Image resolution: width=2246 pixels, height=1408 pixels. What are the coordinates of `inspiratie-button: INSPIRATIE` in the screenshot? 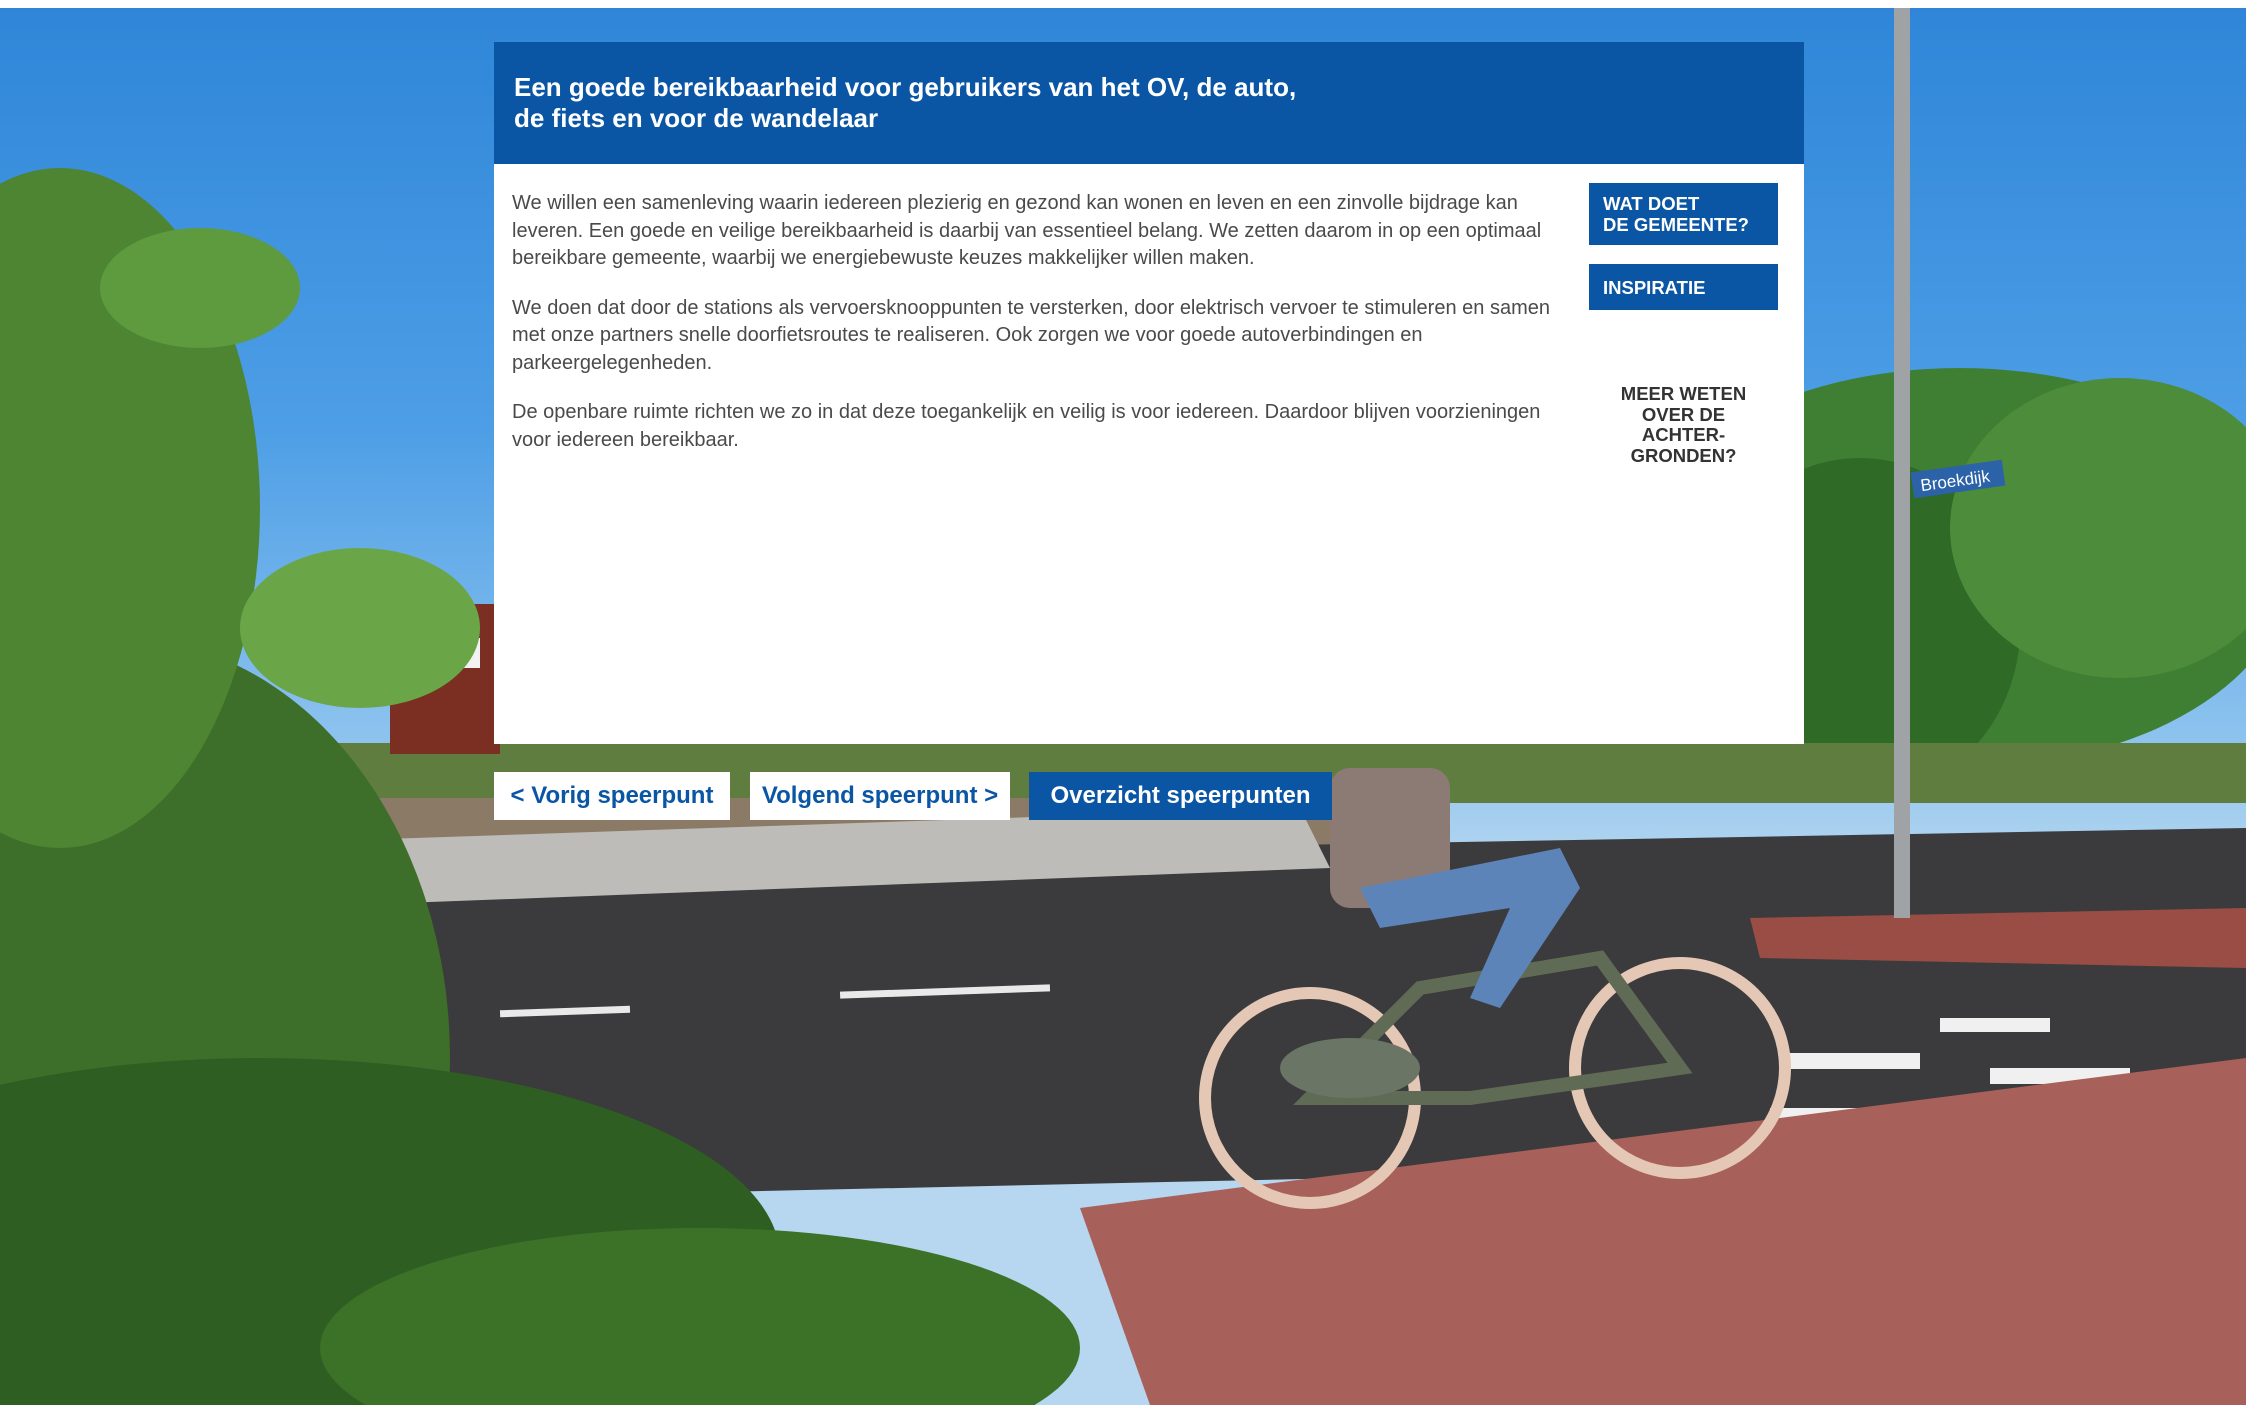 It's located at (1683, 287).